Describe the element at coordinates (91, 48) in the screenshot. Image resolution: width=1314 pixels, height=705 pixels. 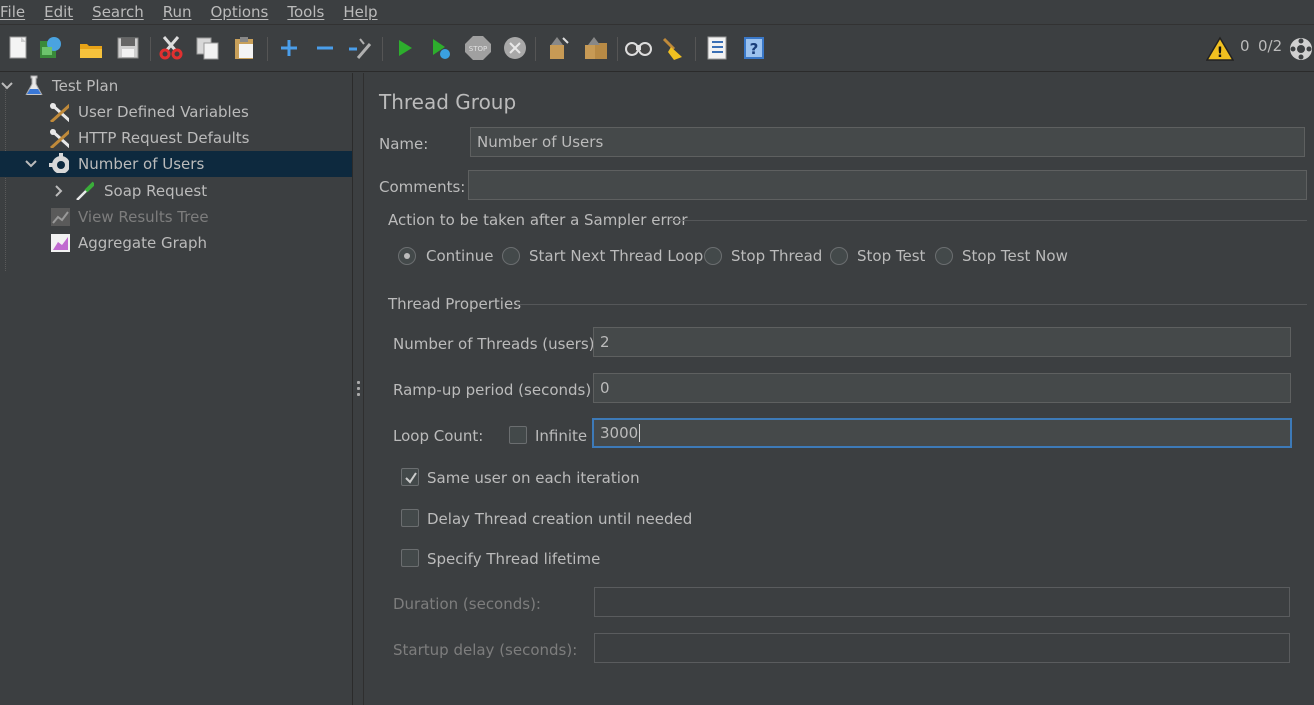
I see `open-icon` at that location.